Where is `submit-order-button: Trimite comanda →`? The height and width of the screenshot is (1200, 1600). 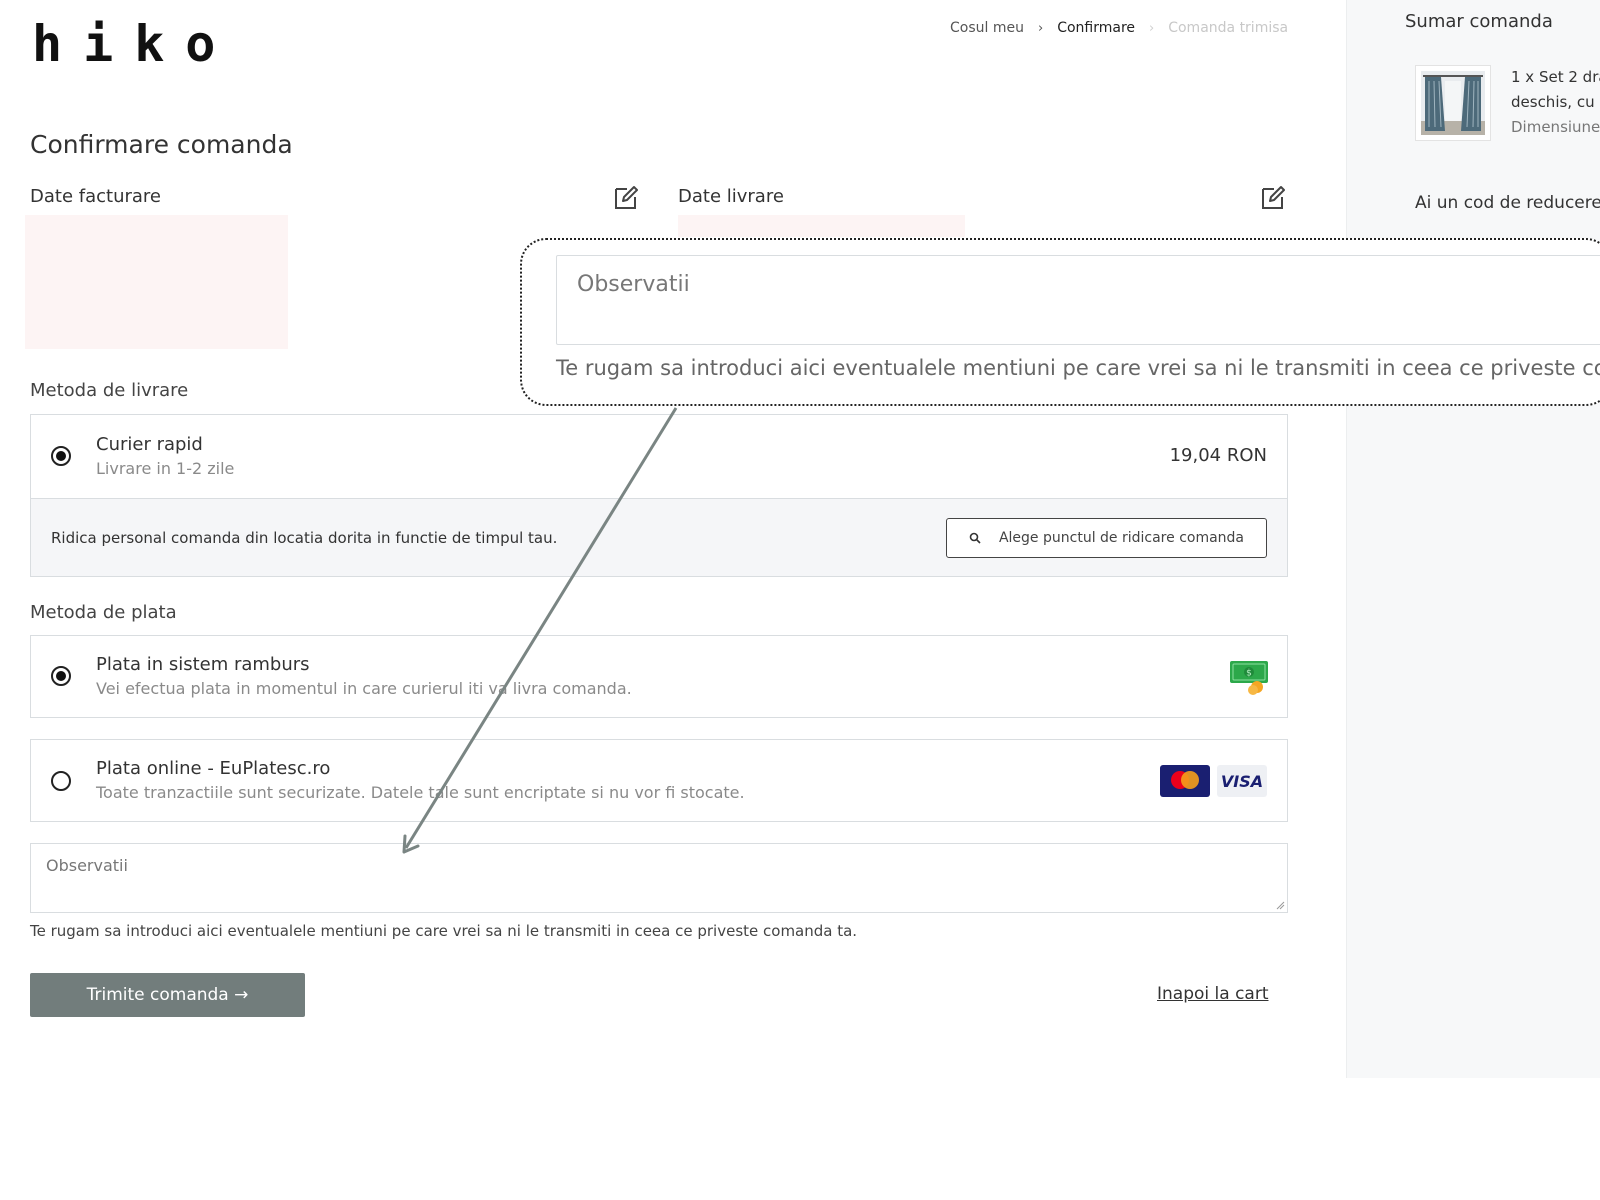 submit-order-button: Trimite comanda → is located at coordinates (167, 995).